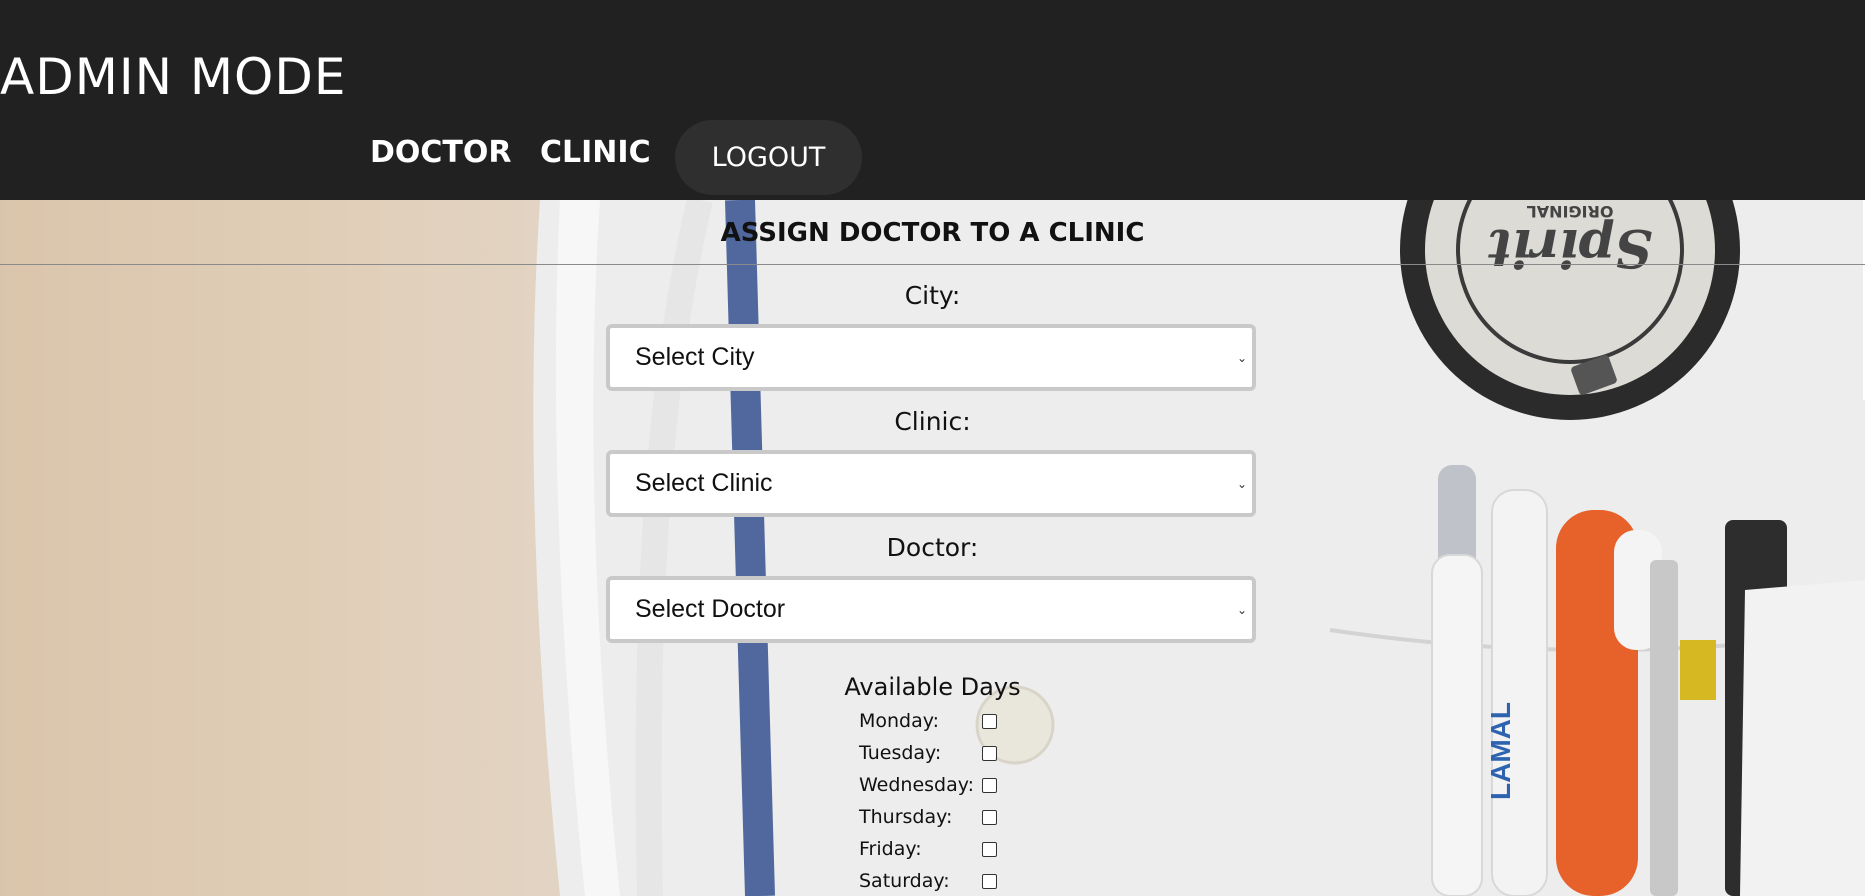 The image size is (1865, 896). Describe the element at coordinates (989, 881) in the screenshot. I see `saturday-checkbox` at that location.